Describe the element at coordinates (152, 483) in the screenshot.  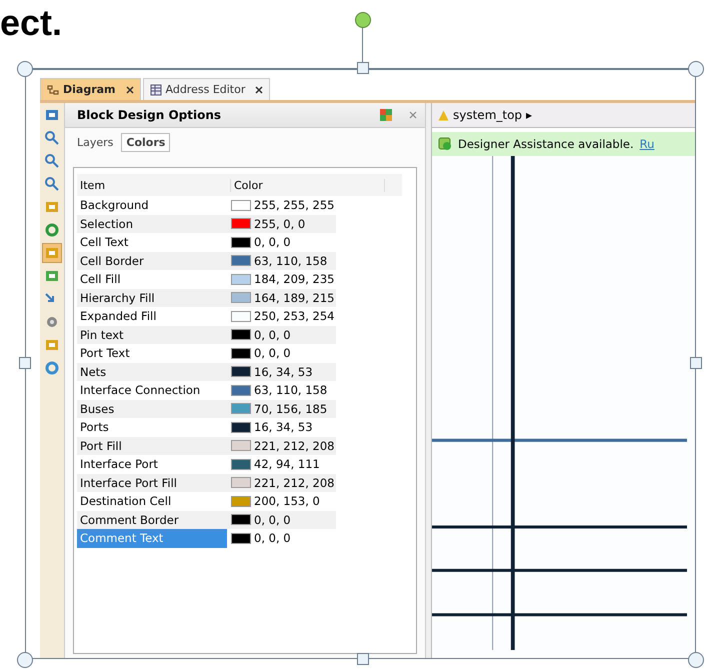
I see `item-cell: Interface Port Fill` at that location.